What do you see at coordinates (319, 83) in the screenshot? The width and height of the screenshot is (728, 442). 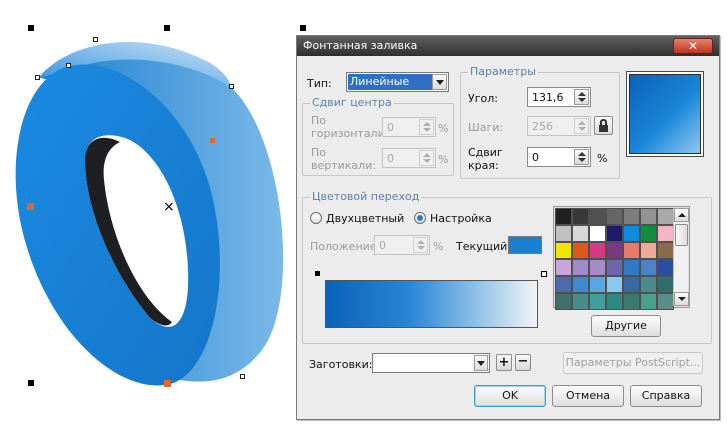 I see `type-label: Тип:` at bounding box center [319, 83].